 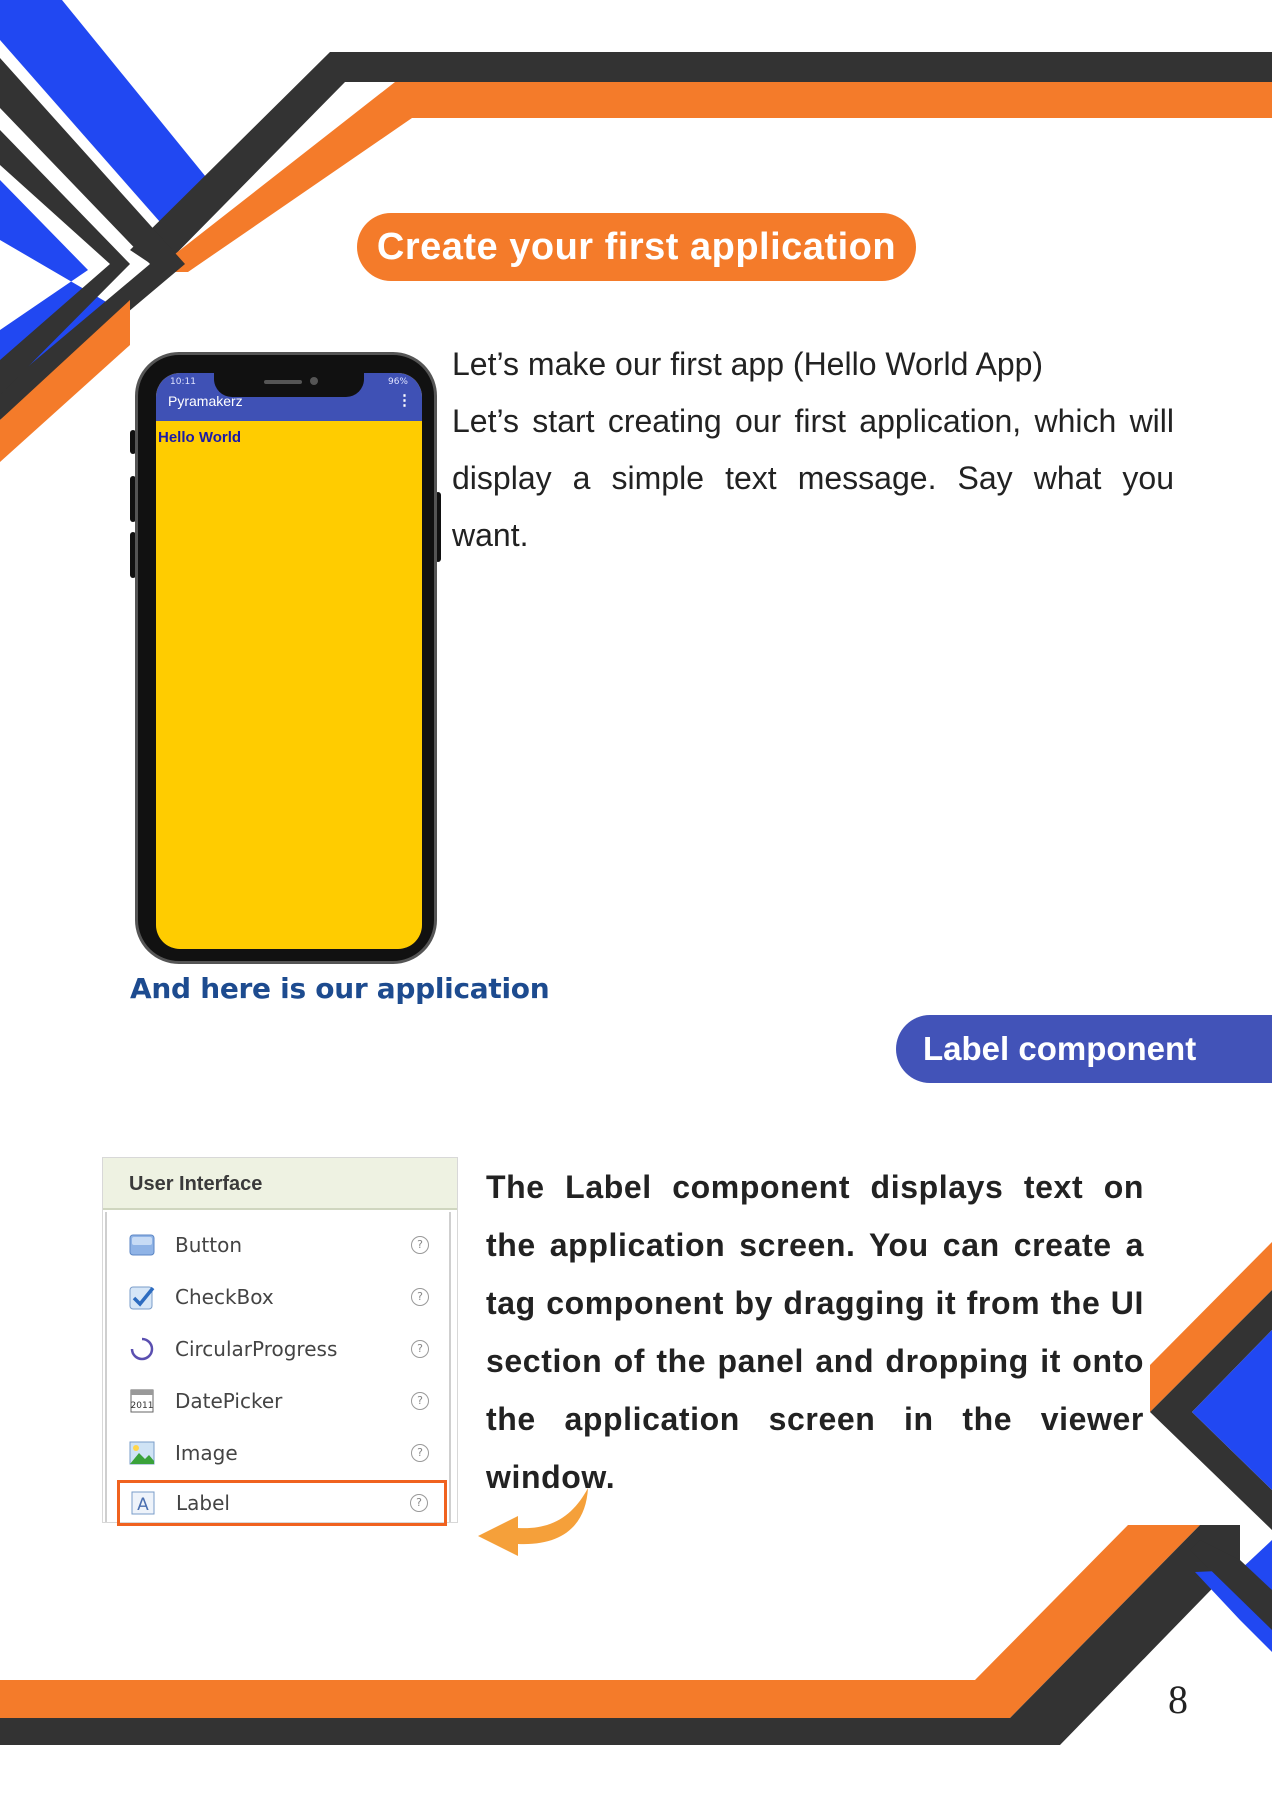 What do you see at coordinates (142, 1245) in the screenshot?
I see `button-icon` at bounding box center [142, 1245].